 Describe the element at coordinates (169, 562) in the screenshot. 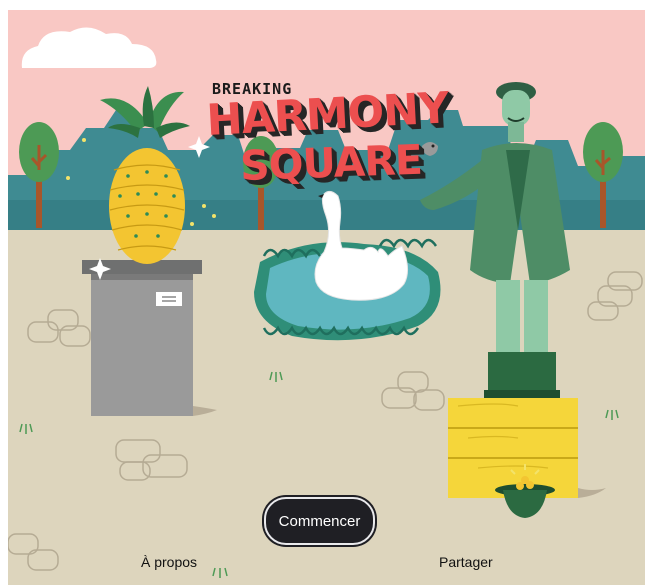

I see `about-link: À propos` at that location.